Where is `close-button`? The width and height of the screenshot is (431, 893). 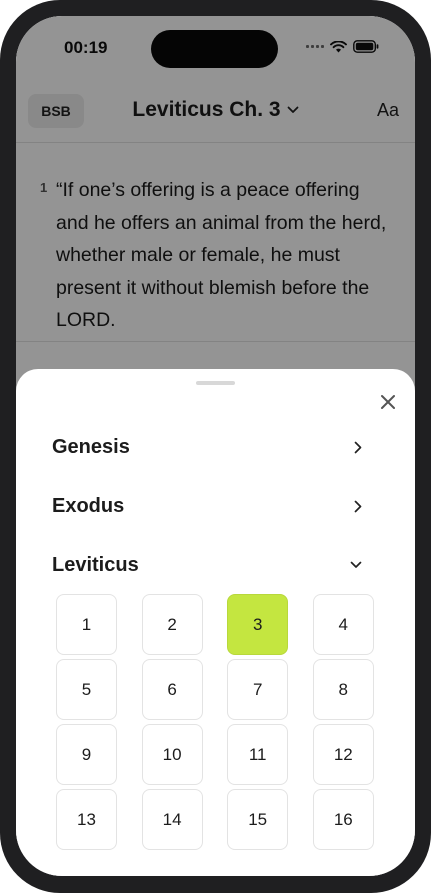
close-button is located at coordinates (388, 402).